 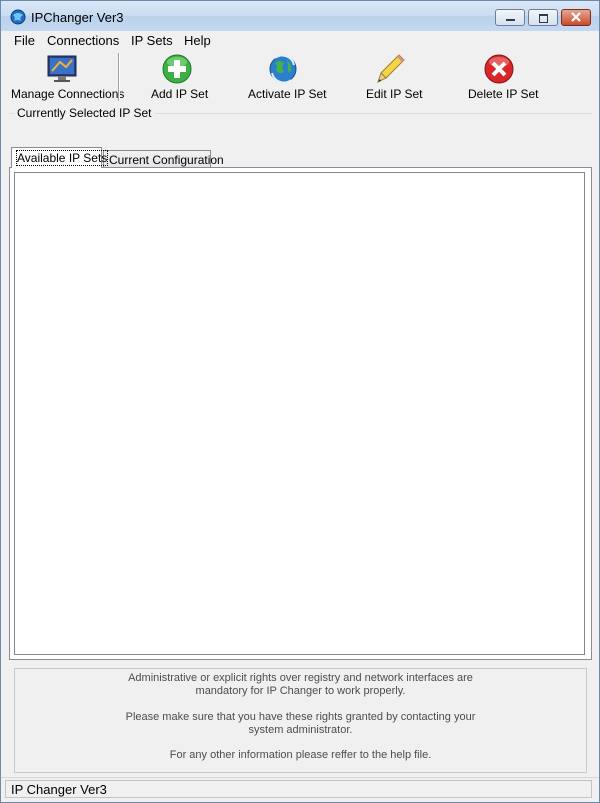 I want to click on app-globe-icon, so click(x=18, y=17).